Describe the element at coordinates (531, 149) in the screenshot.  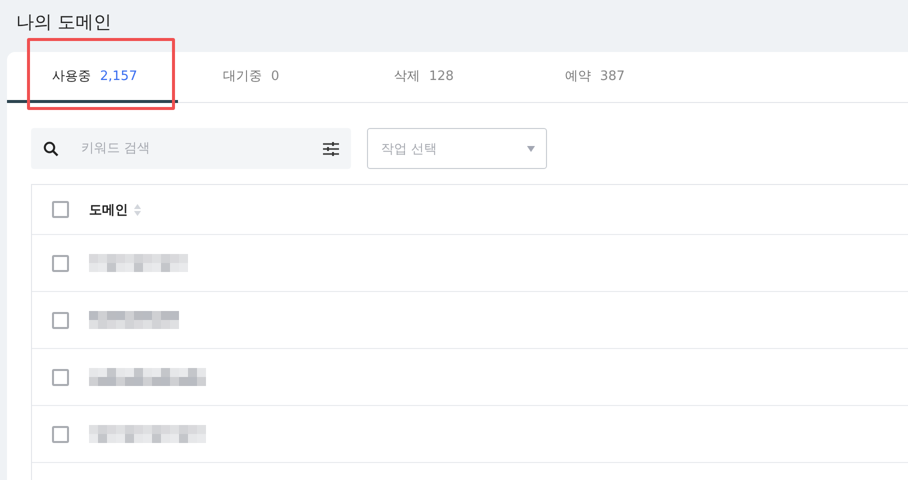
I see `caret-icon` at that location.